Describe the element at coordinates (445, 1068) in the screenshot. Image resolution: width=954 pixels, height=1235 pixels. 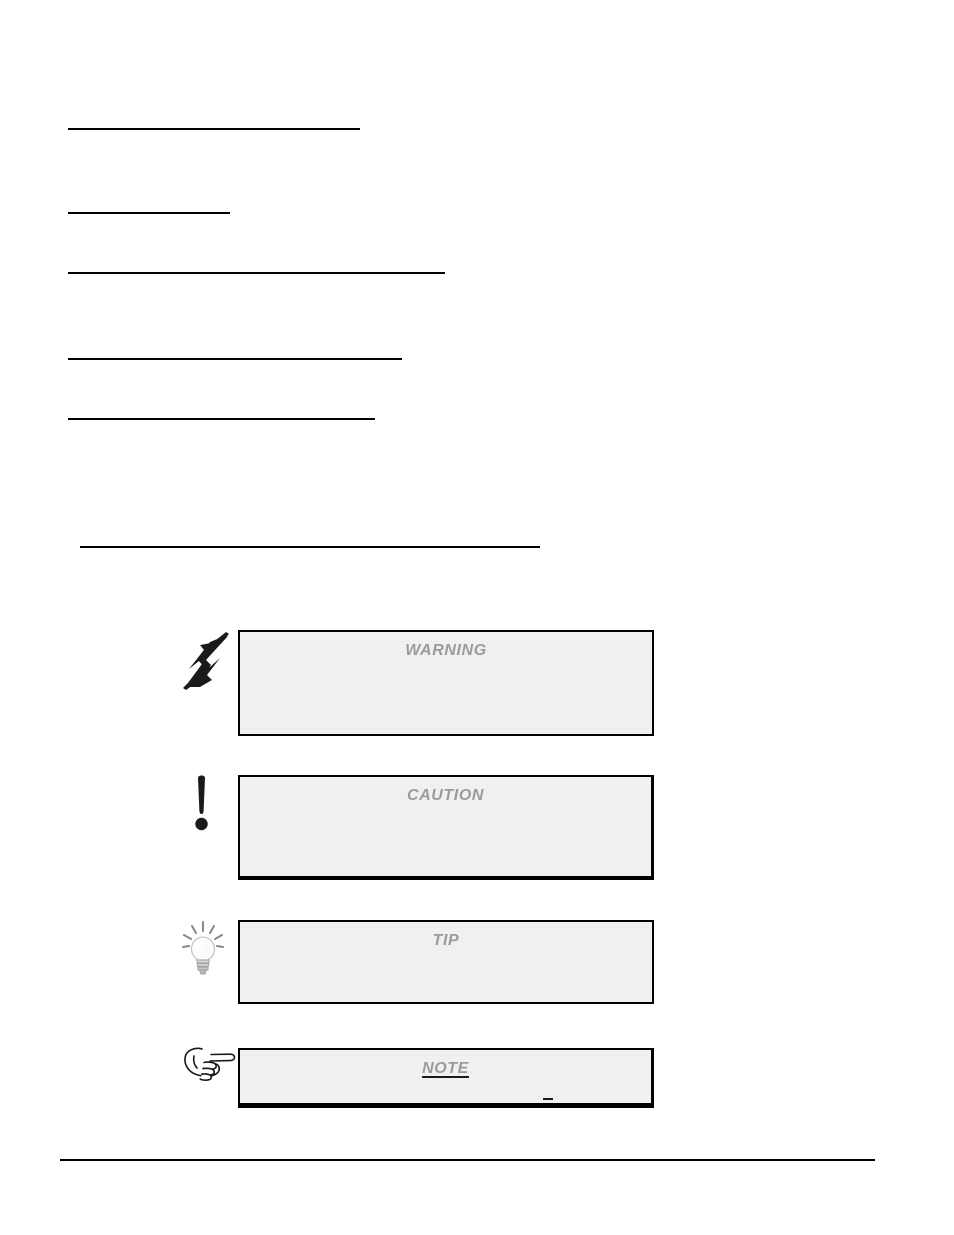
I see `note-title: NOTE` at that location.